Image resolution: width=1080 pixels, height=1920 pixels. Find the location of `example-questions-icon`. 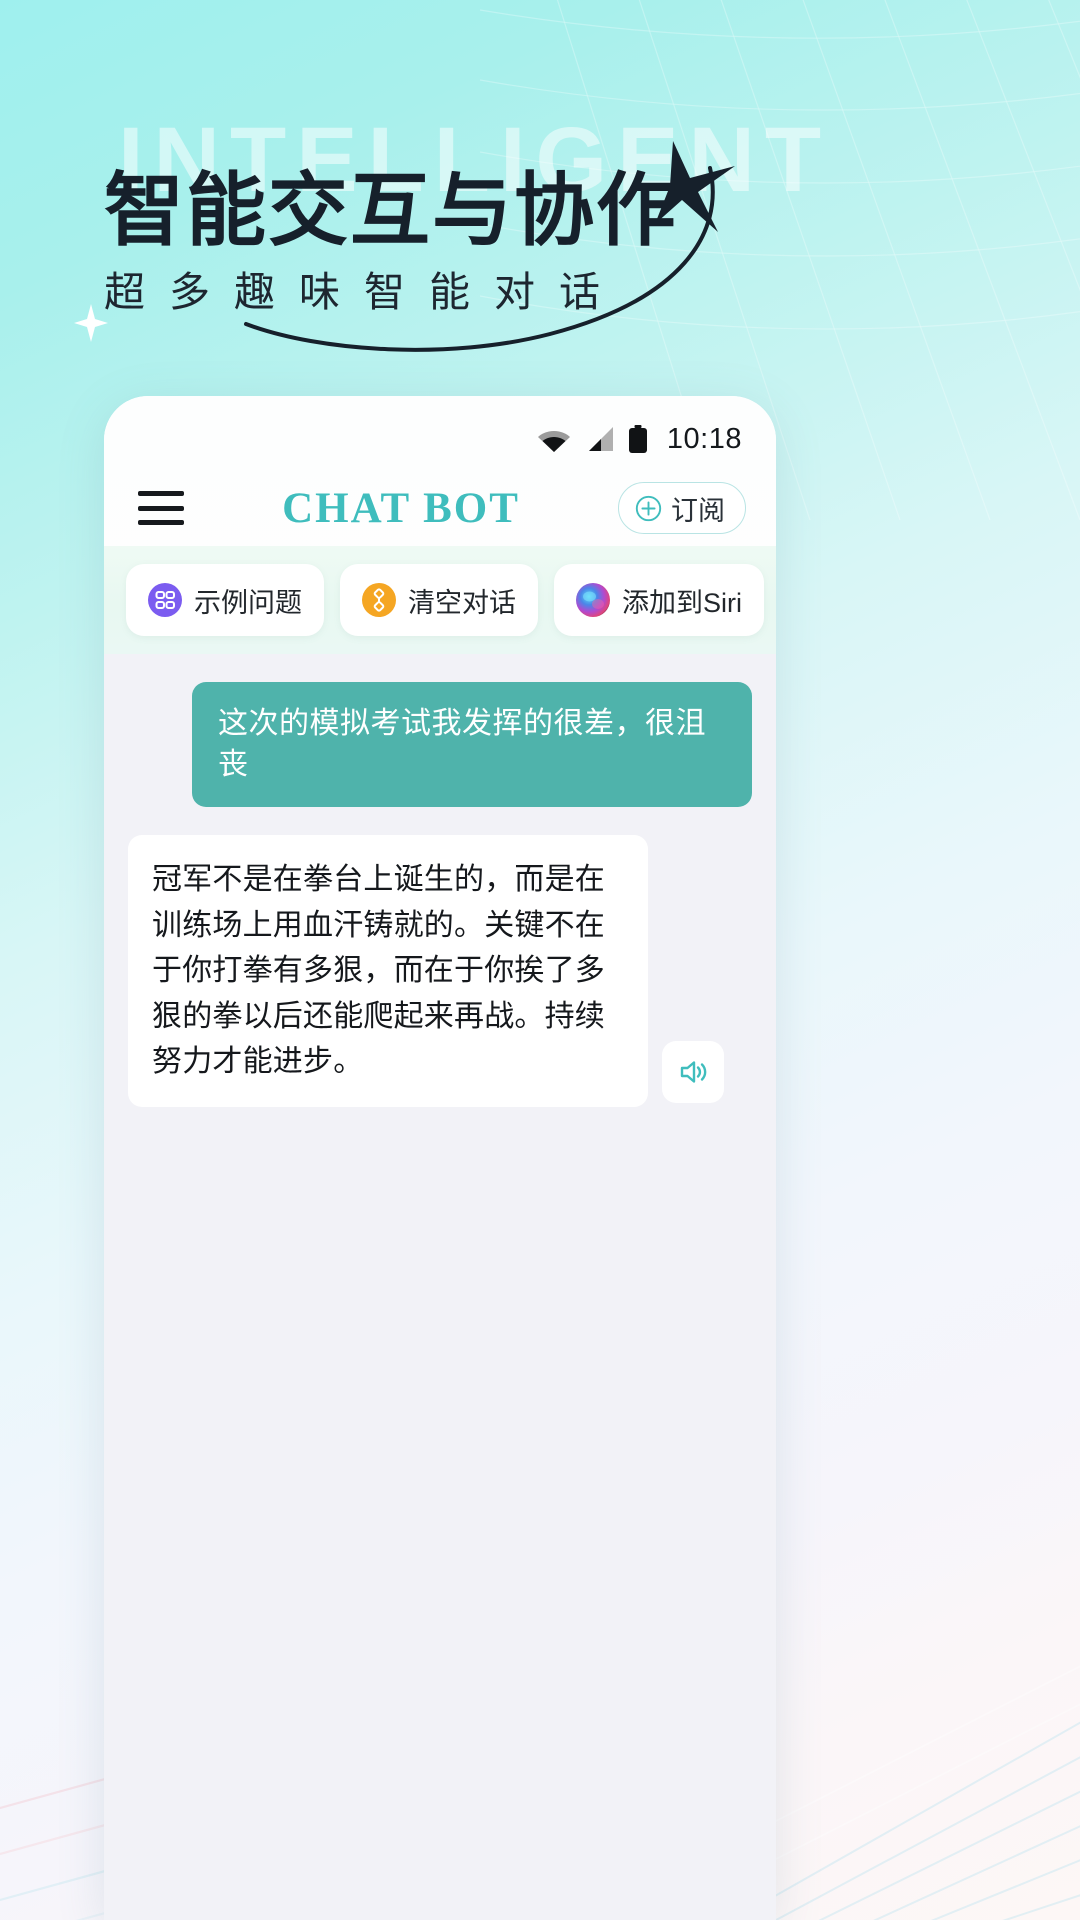

example-questions-icon is located at coordinates (165, 600).